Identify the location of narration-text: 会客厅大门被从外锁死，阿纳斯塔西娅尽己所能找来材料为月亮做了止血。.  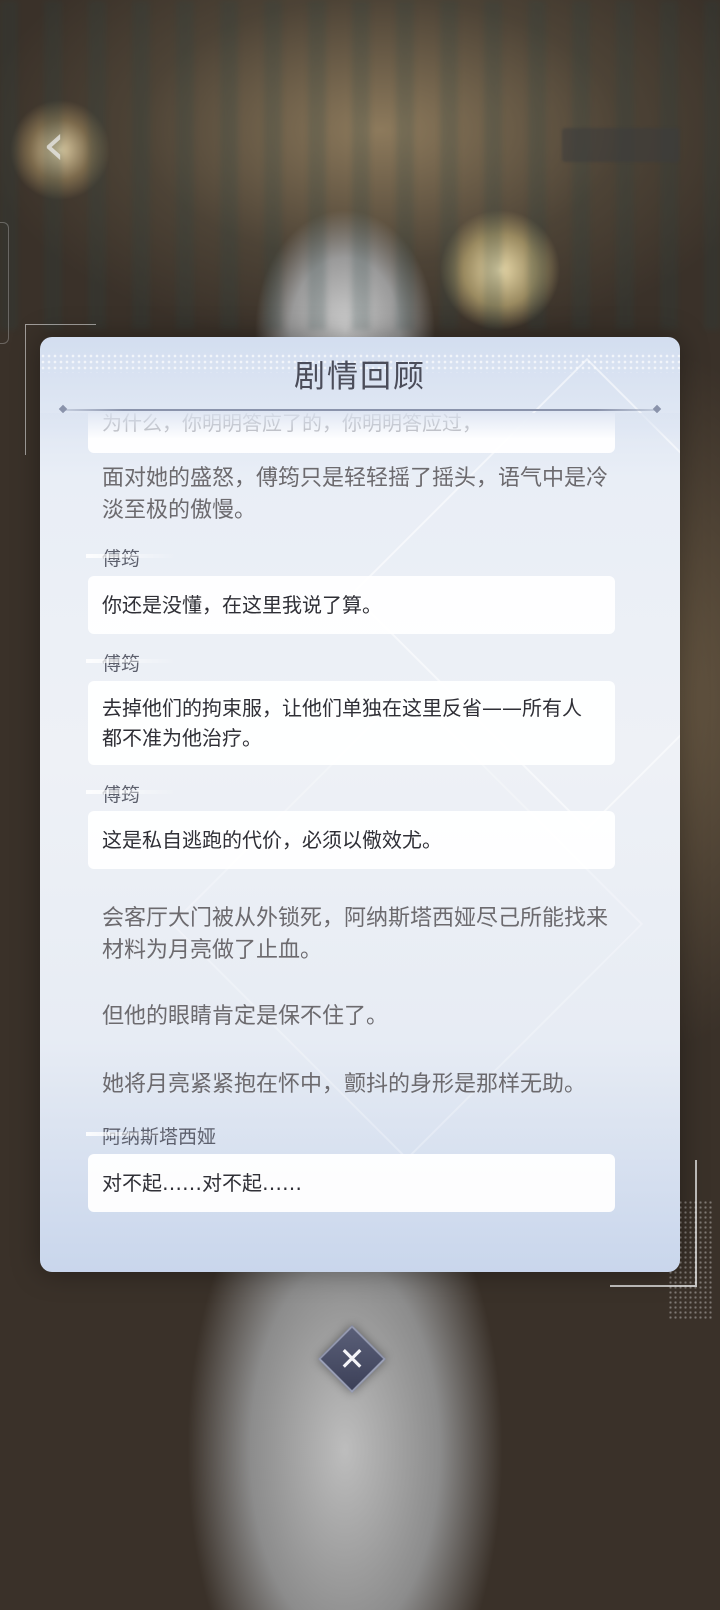
(355, 934).